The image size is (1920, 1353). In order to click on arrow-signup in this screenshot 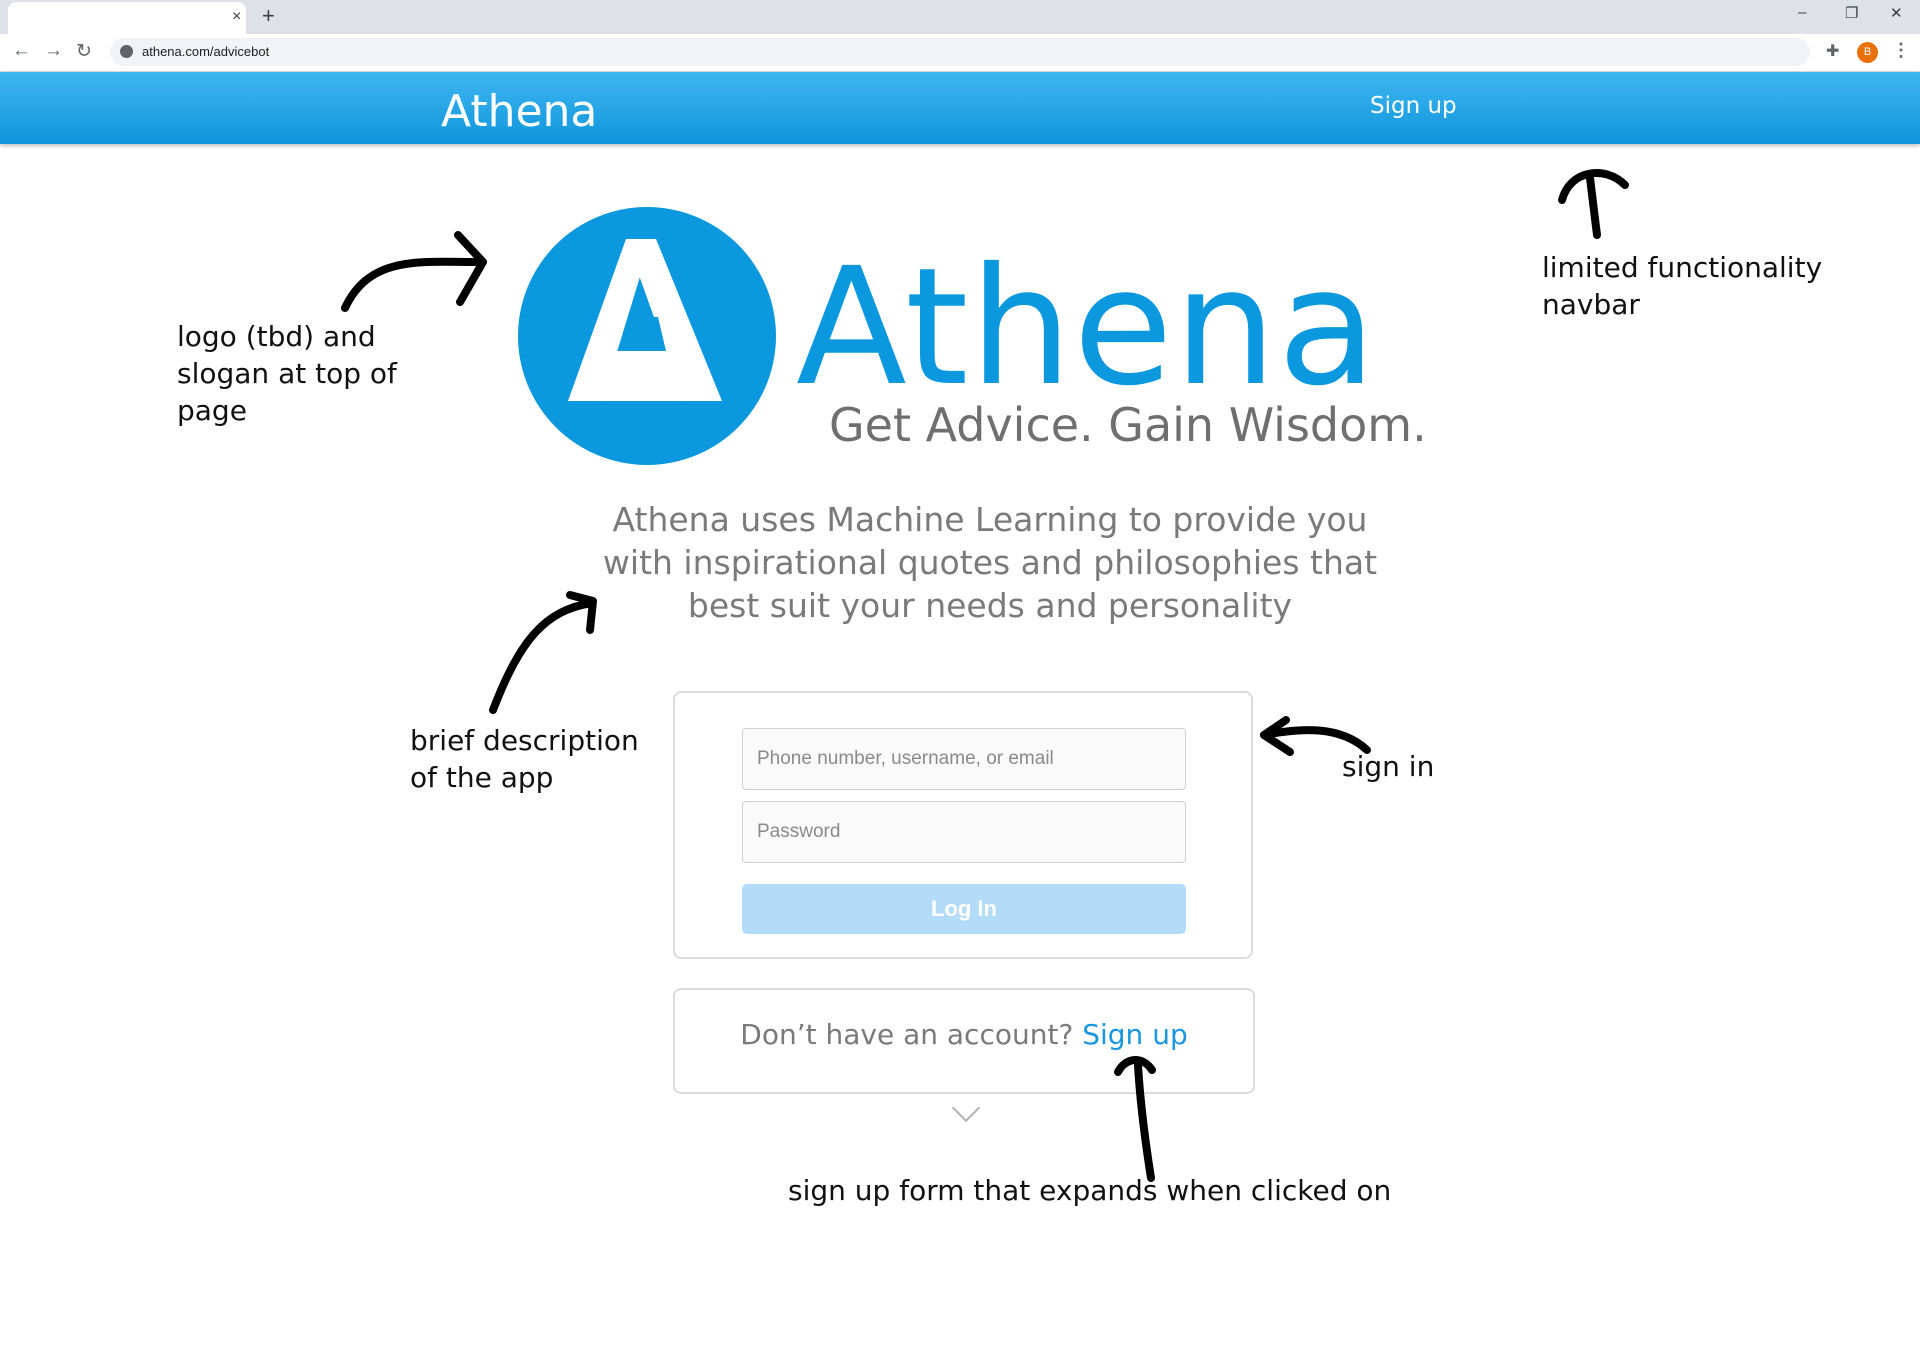, I will do `click(1144, 1121)`.